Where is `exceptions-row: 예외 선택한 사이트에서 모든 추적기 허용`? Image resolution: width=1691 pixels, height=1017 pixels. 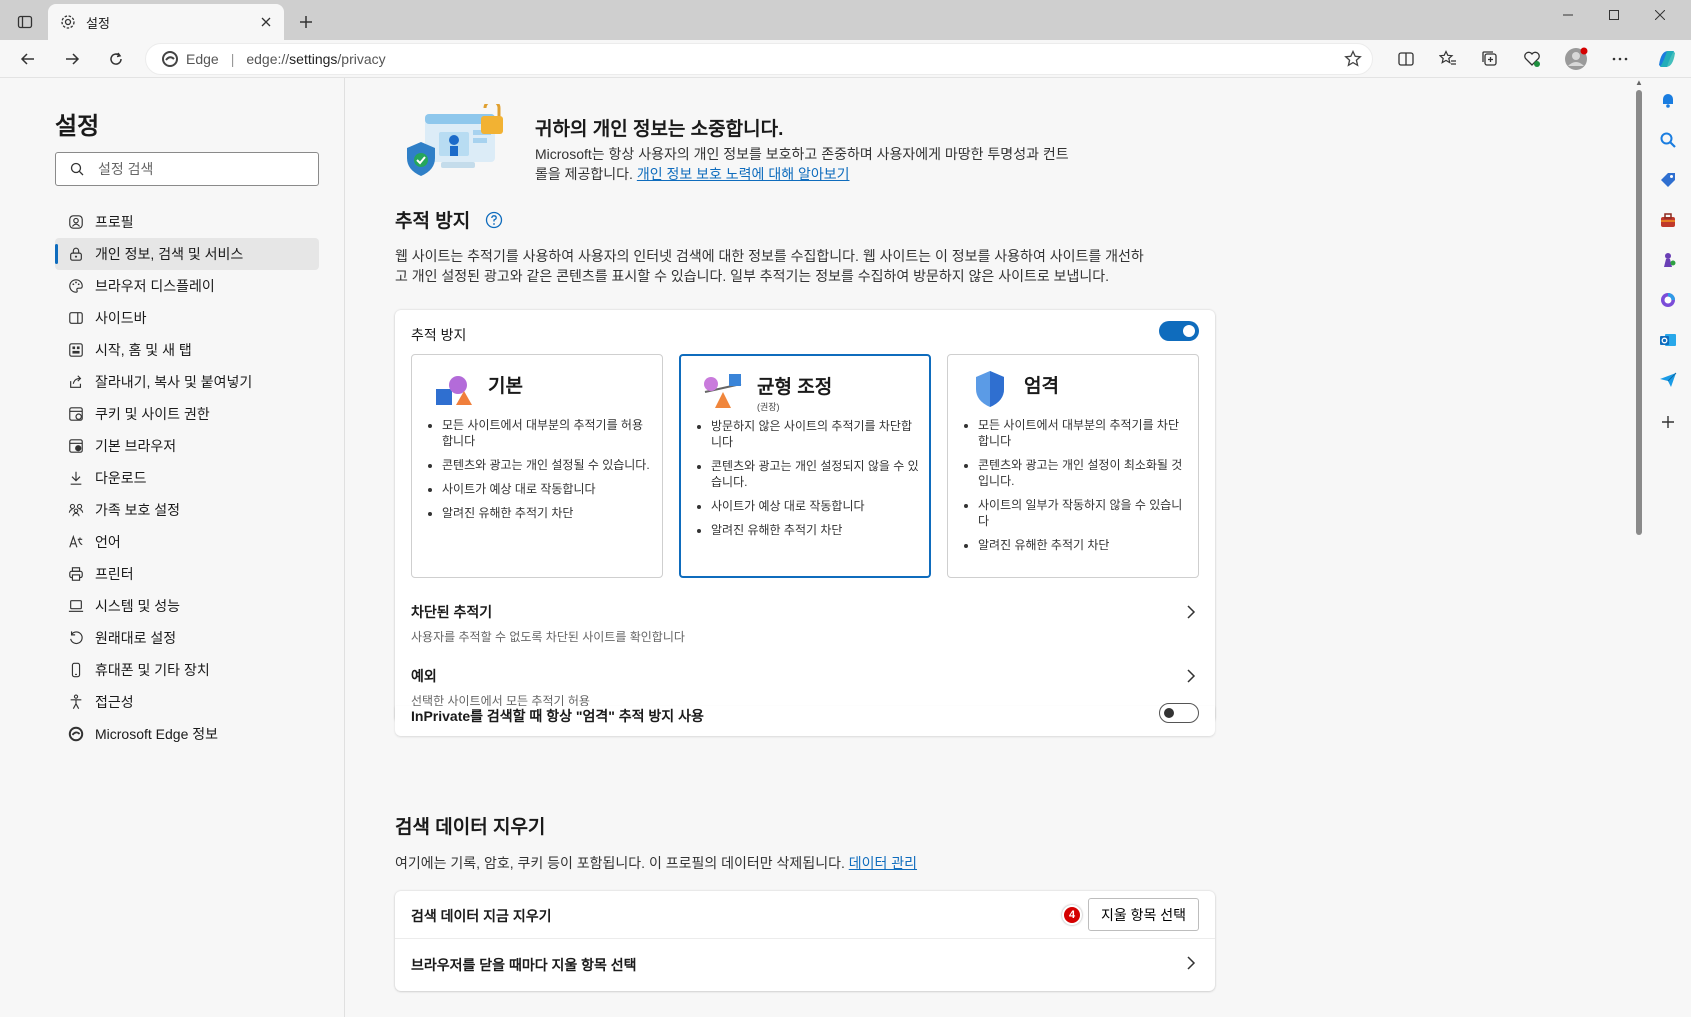
exceptions-row: 예외 선택한 사이트에서 모든 추적기 허용 is located at coordinates (805, 684).